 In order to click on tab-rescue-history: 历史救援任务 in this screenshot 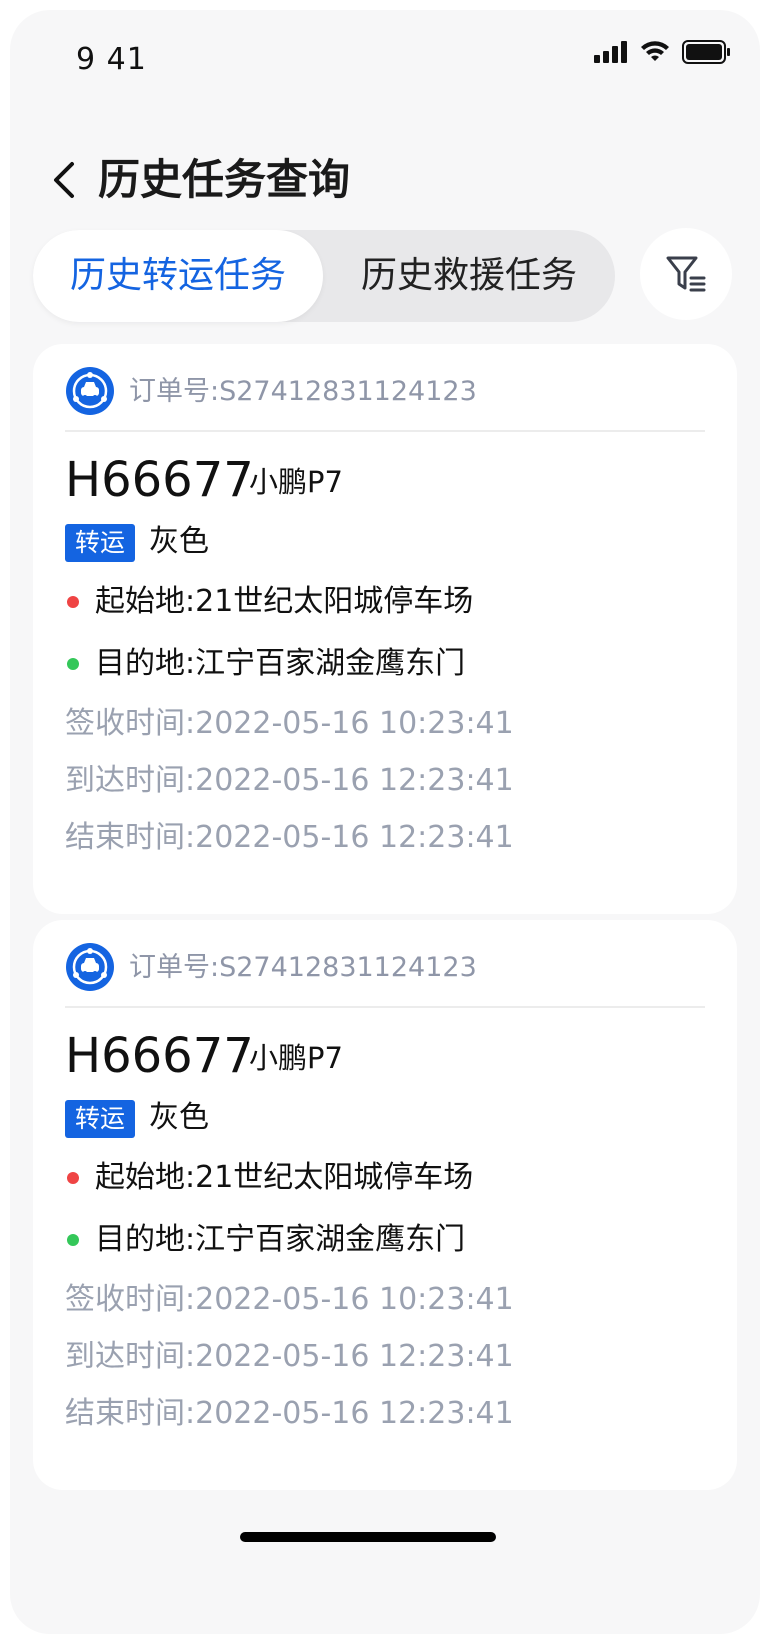, I will do `click(469, 276)`.